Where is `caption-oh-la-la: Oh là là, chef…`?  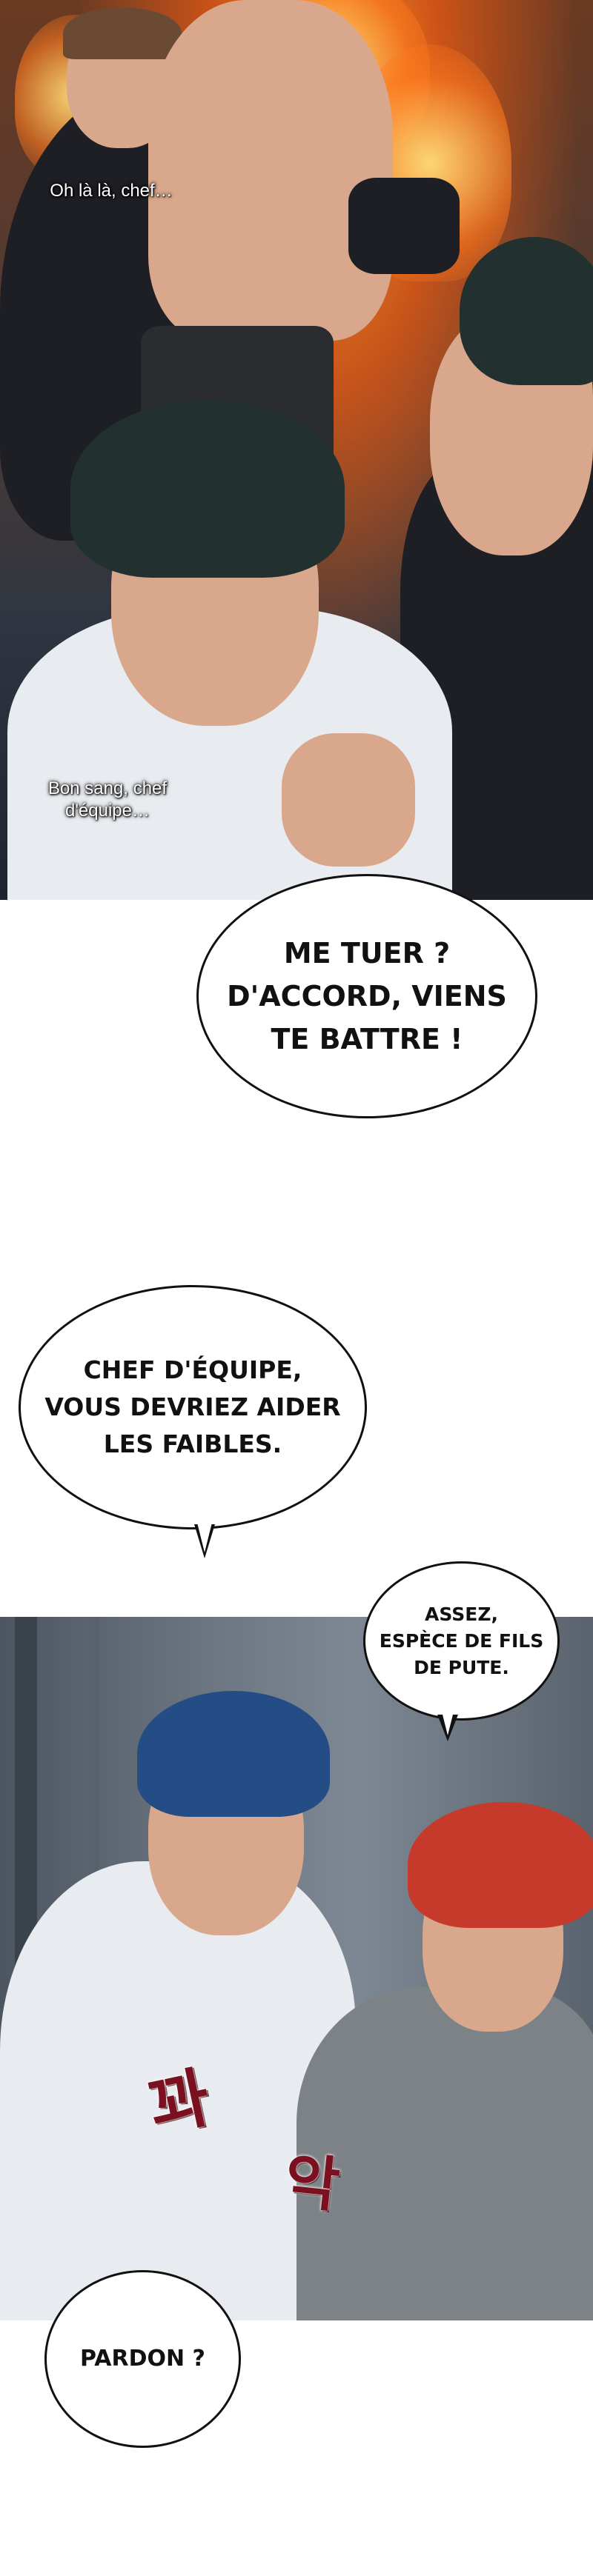 caption-oh-la-la: Oh là là, chef… is located at coordinates (111, 191).